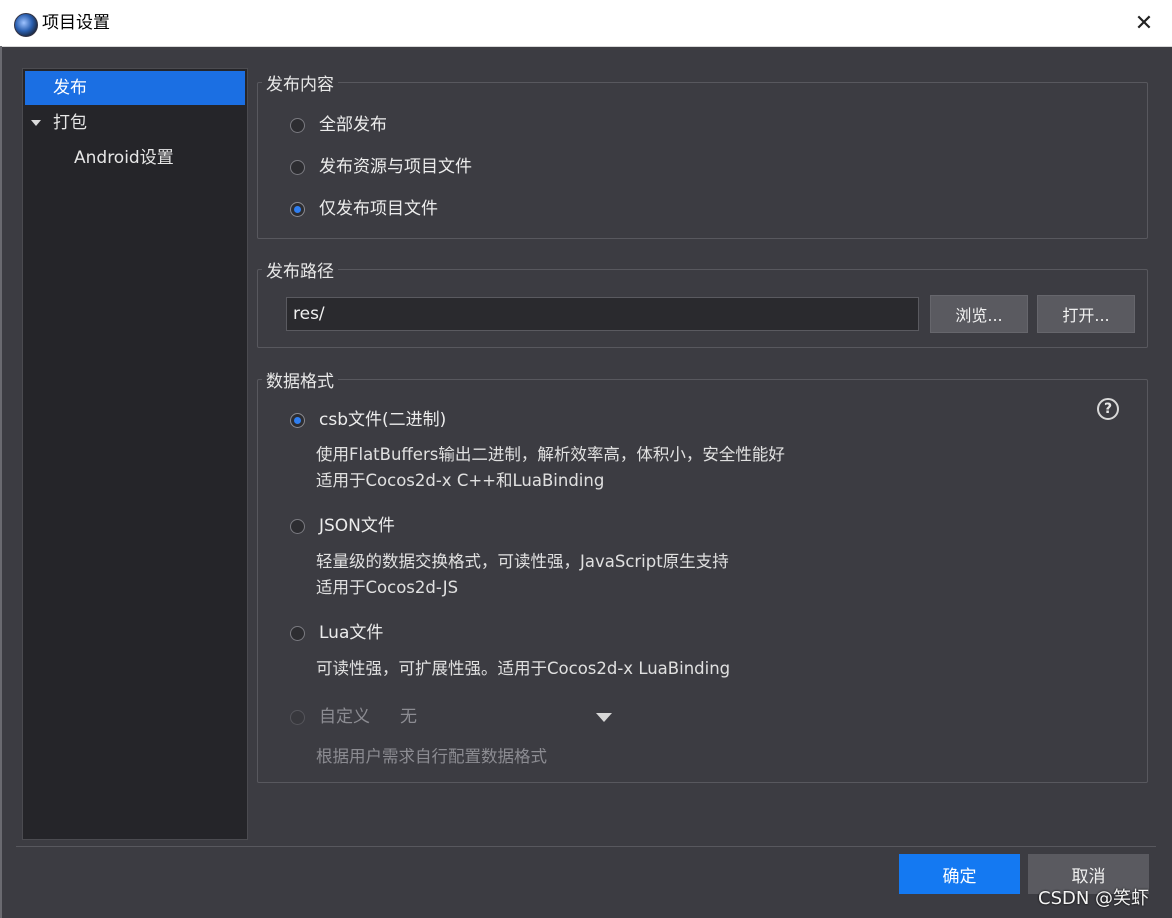 This screenshot has height=918, width=1172. Describe the element at coordinates (300, 82) in the screenshot. I see `publish-content-title: 发布内容` at that location.